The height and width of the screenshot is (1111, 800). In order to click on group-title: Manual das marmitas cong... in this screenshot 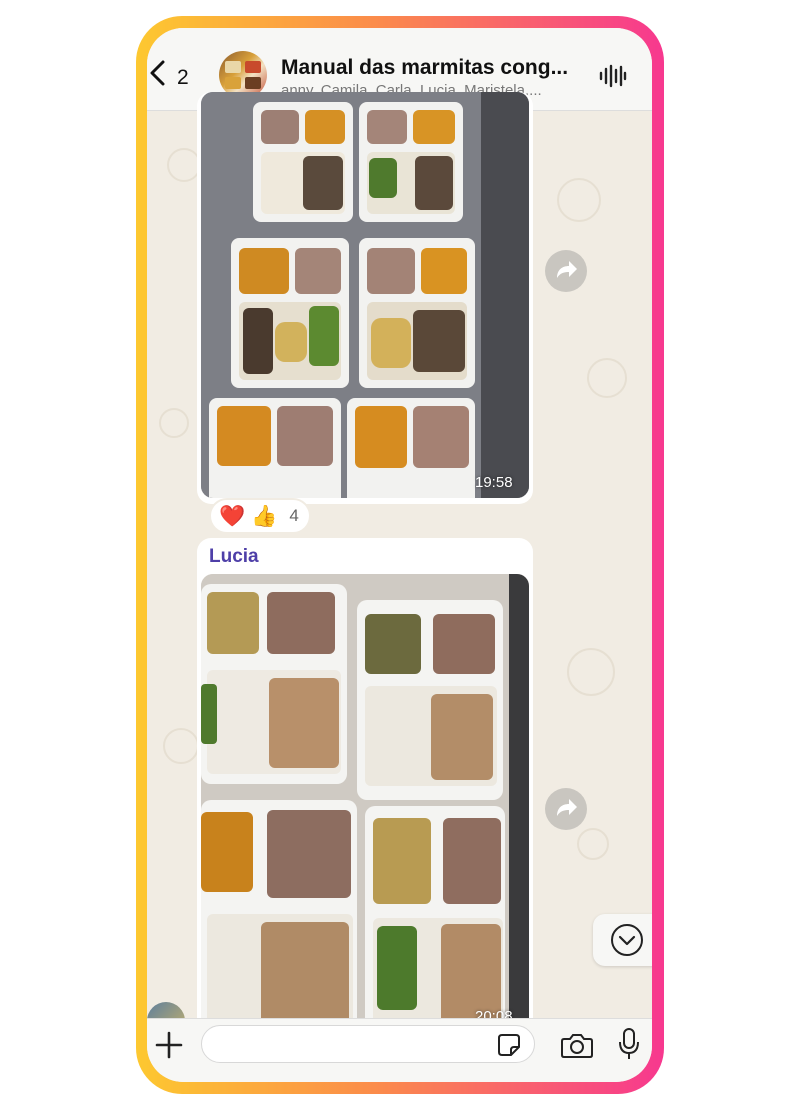, I will do `click(424, 68)`.